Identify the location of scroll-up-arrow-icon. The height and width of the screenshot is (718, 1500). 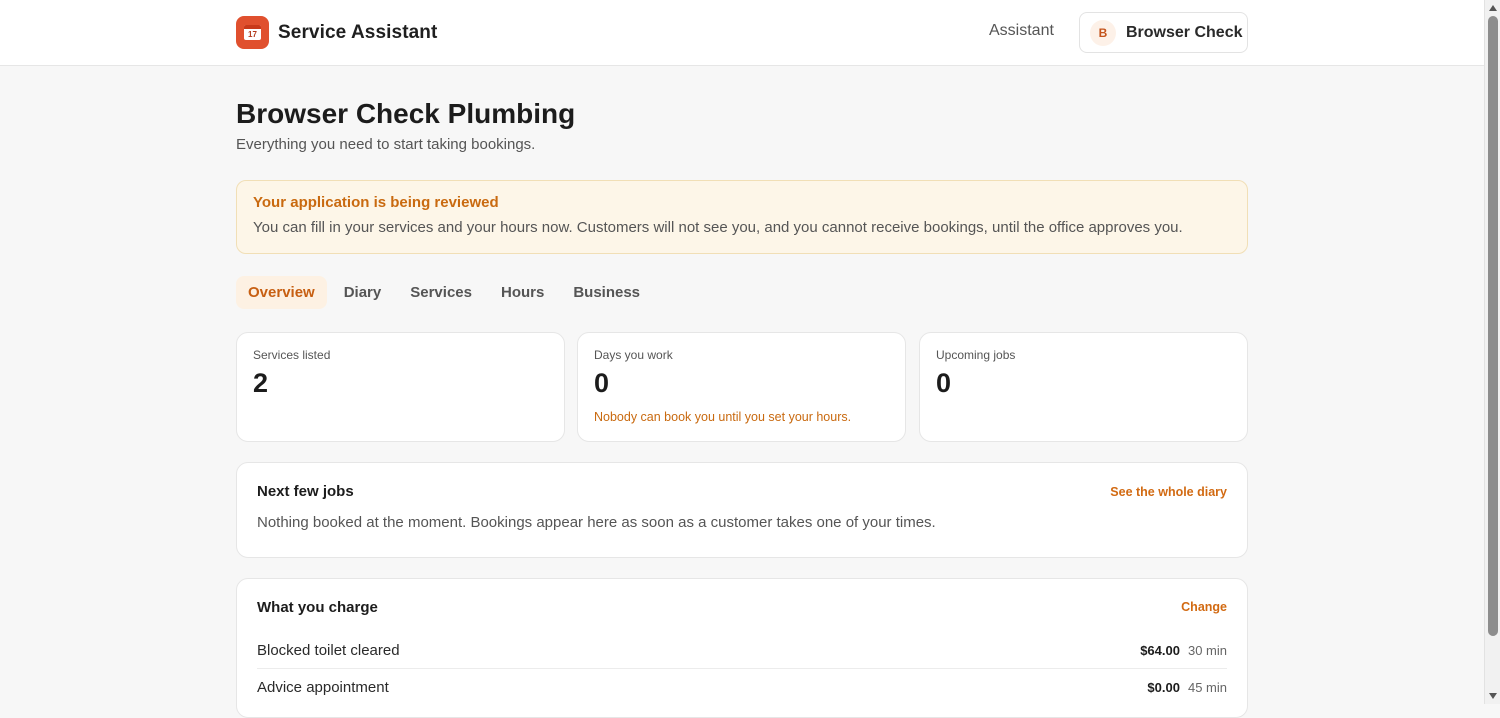
(1493, 8).